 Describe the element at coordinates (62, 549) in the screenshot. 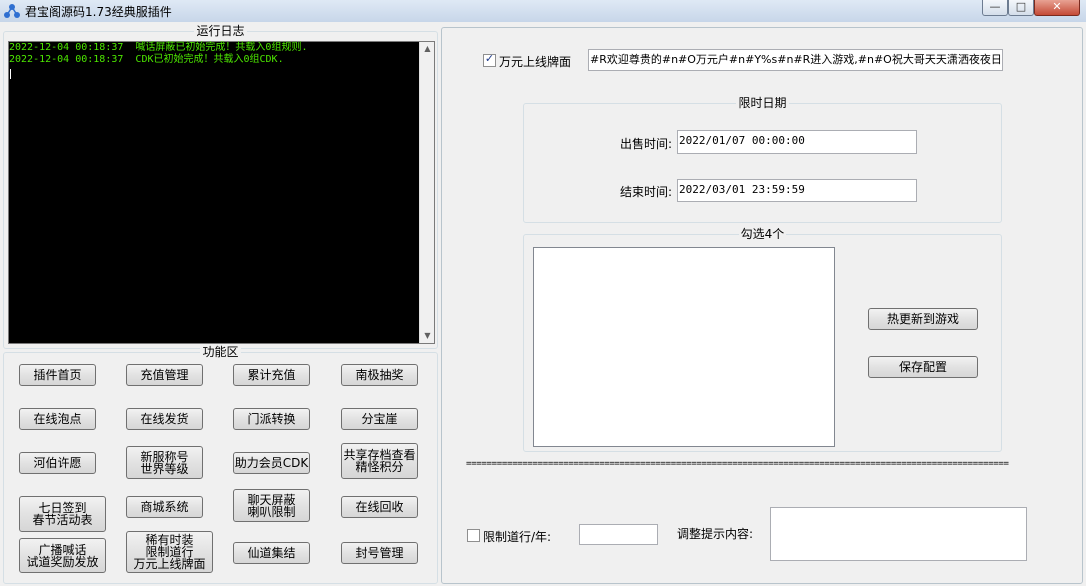

I see `button-label: 广播喊话` at that location.